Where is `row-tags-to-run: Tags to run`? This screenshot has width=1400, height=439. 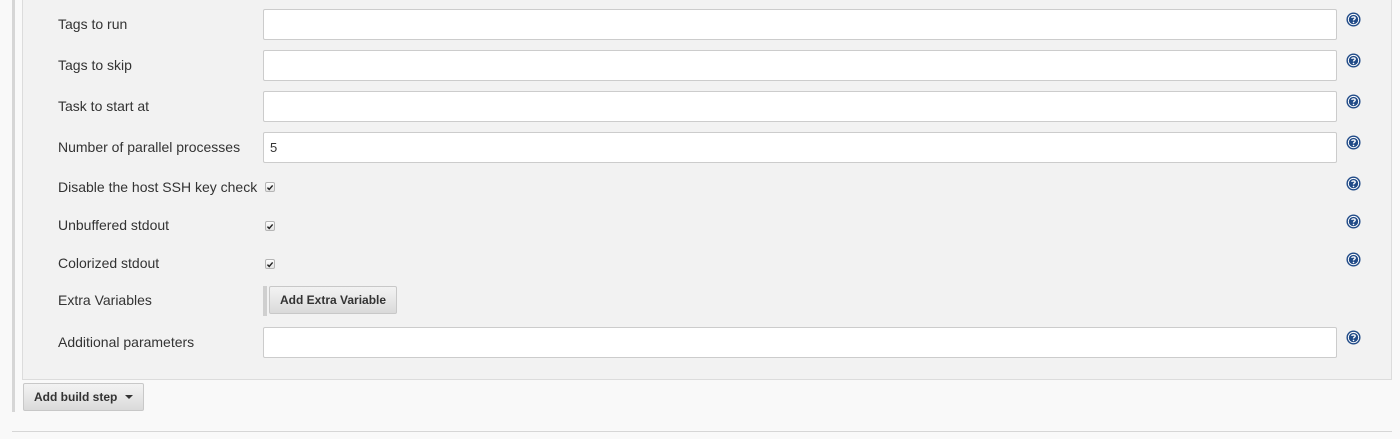
row-tags-to-run: Tags to run is located at coordinates (708, 25).